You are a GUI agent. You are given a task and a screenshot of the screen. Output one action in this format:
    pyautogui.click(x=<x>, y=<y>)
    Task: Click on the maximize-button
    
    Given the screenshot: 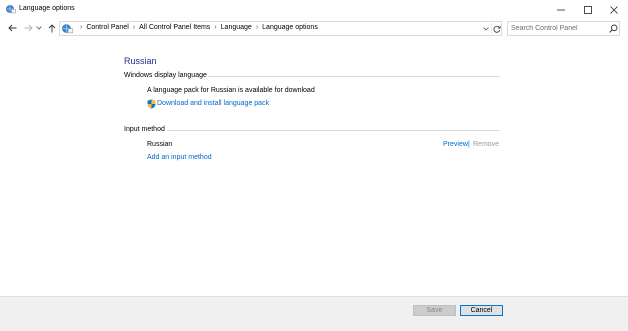 What is the action you would take?
    pyautogui.click(x=588, y=9)
    